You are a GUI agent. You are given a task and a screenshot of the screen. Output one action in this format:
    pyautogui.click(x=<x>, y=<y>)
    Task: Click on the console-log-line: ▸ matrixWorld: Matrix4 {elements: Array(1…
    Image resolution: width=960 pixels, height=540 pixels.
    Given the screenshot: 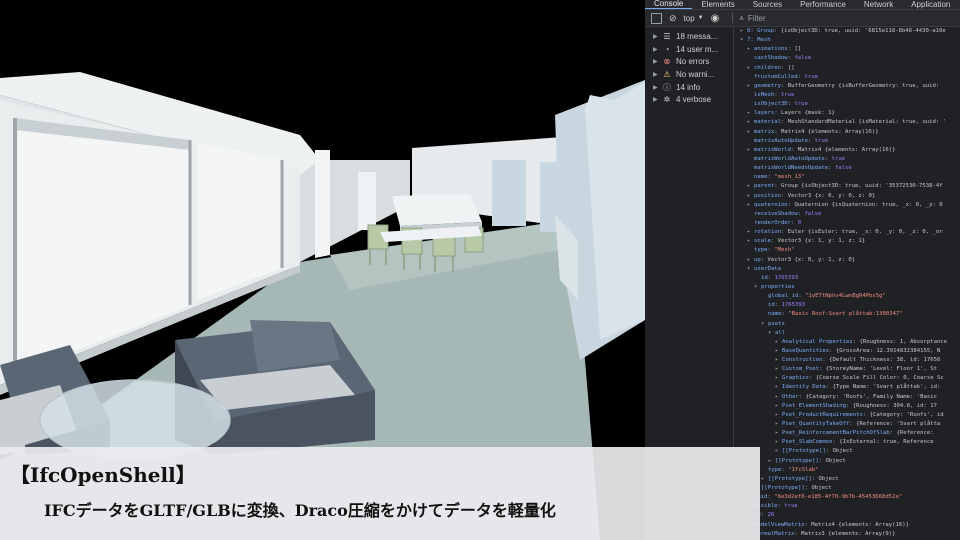 What is the action you would take?
    pyautogui.click(x=849, y=150)
    